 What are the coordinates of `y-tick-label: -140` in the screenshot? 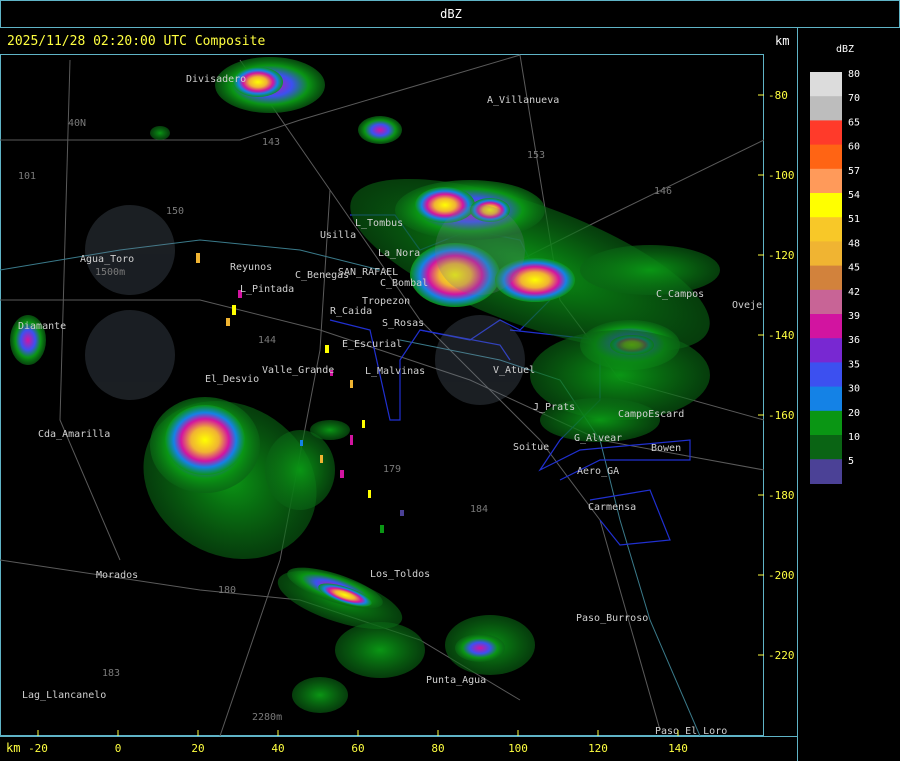 It's located at (781, 335).